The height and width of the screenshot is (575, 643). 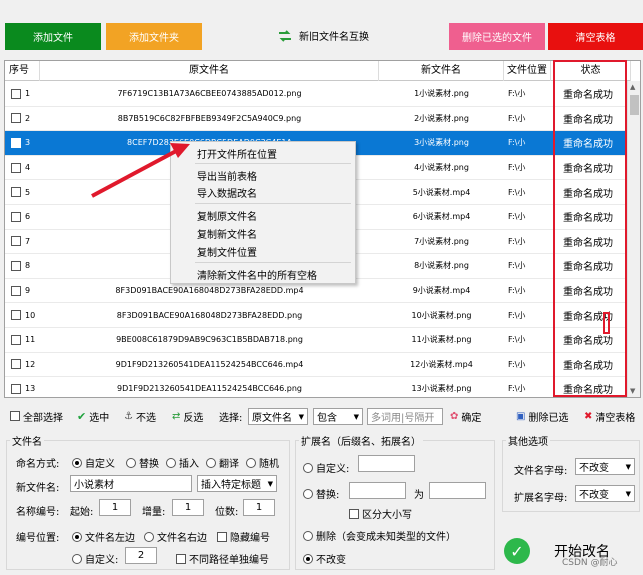 What do you see at coordinates (259, 507) in the screenshot?
I see `digits-input: 1` at bounding box center [259, 507].